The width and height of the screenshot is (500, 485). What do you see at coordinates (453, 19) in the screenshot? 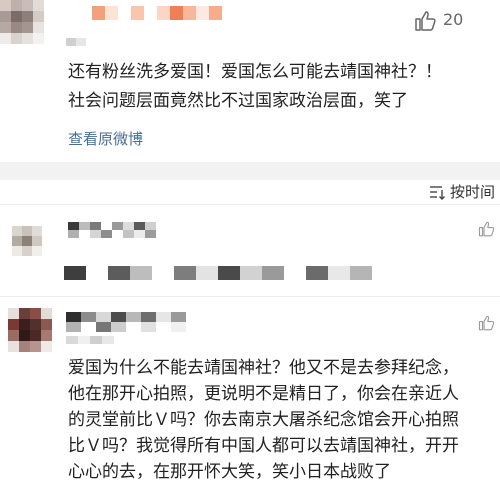
I see `like-count: 20` at bounding box center [453, 19].